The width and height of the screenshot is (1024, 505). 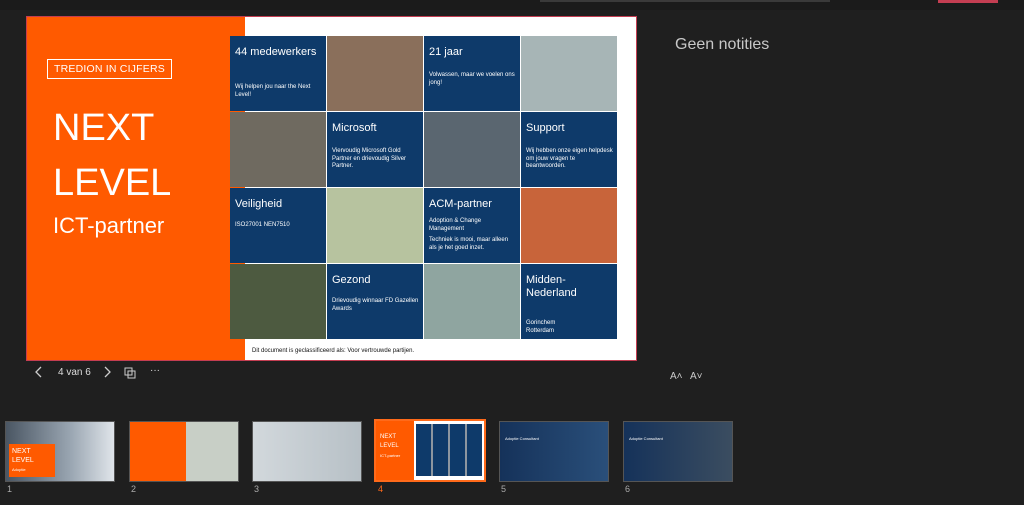 I want to click on slide-title-line2: LEVEL, so click(x=112, y=183).